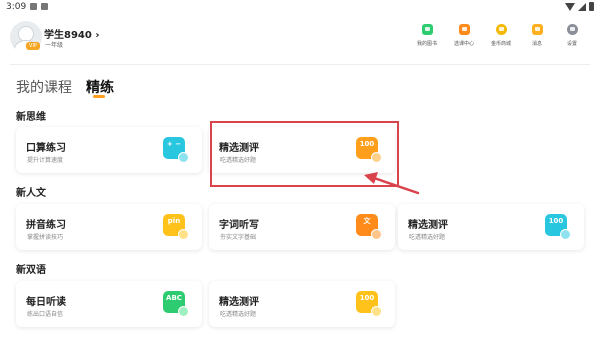  Describe the element at coordinates (392, 183) in the screenshot. I see `annotation-arrow-icon` at that location.